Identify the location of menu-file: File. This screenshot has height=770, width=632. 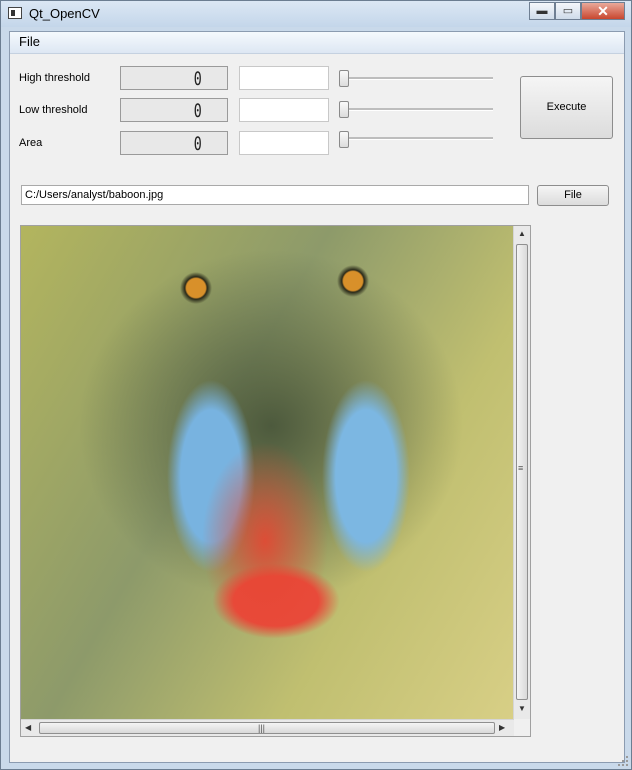
(29, 41).